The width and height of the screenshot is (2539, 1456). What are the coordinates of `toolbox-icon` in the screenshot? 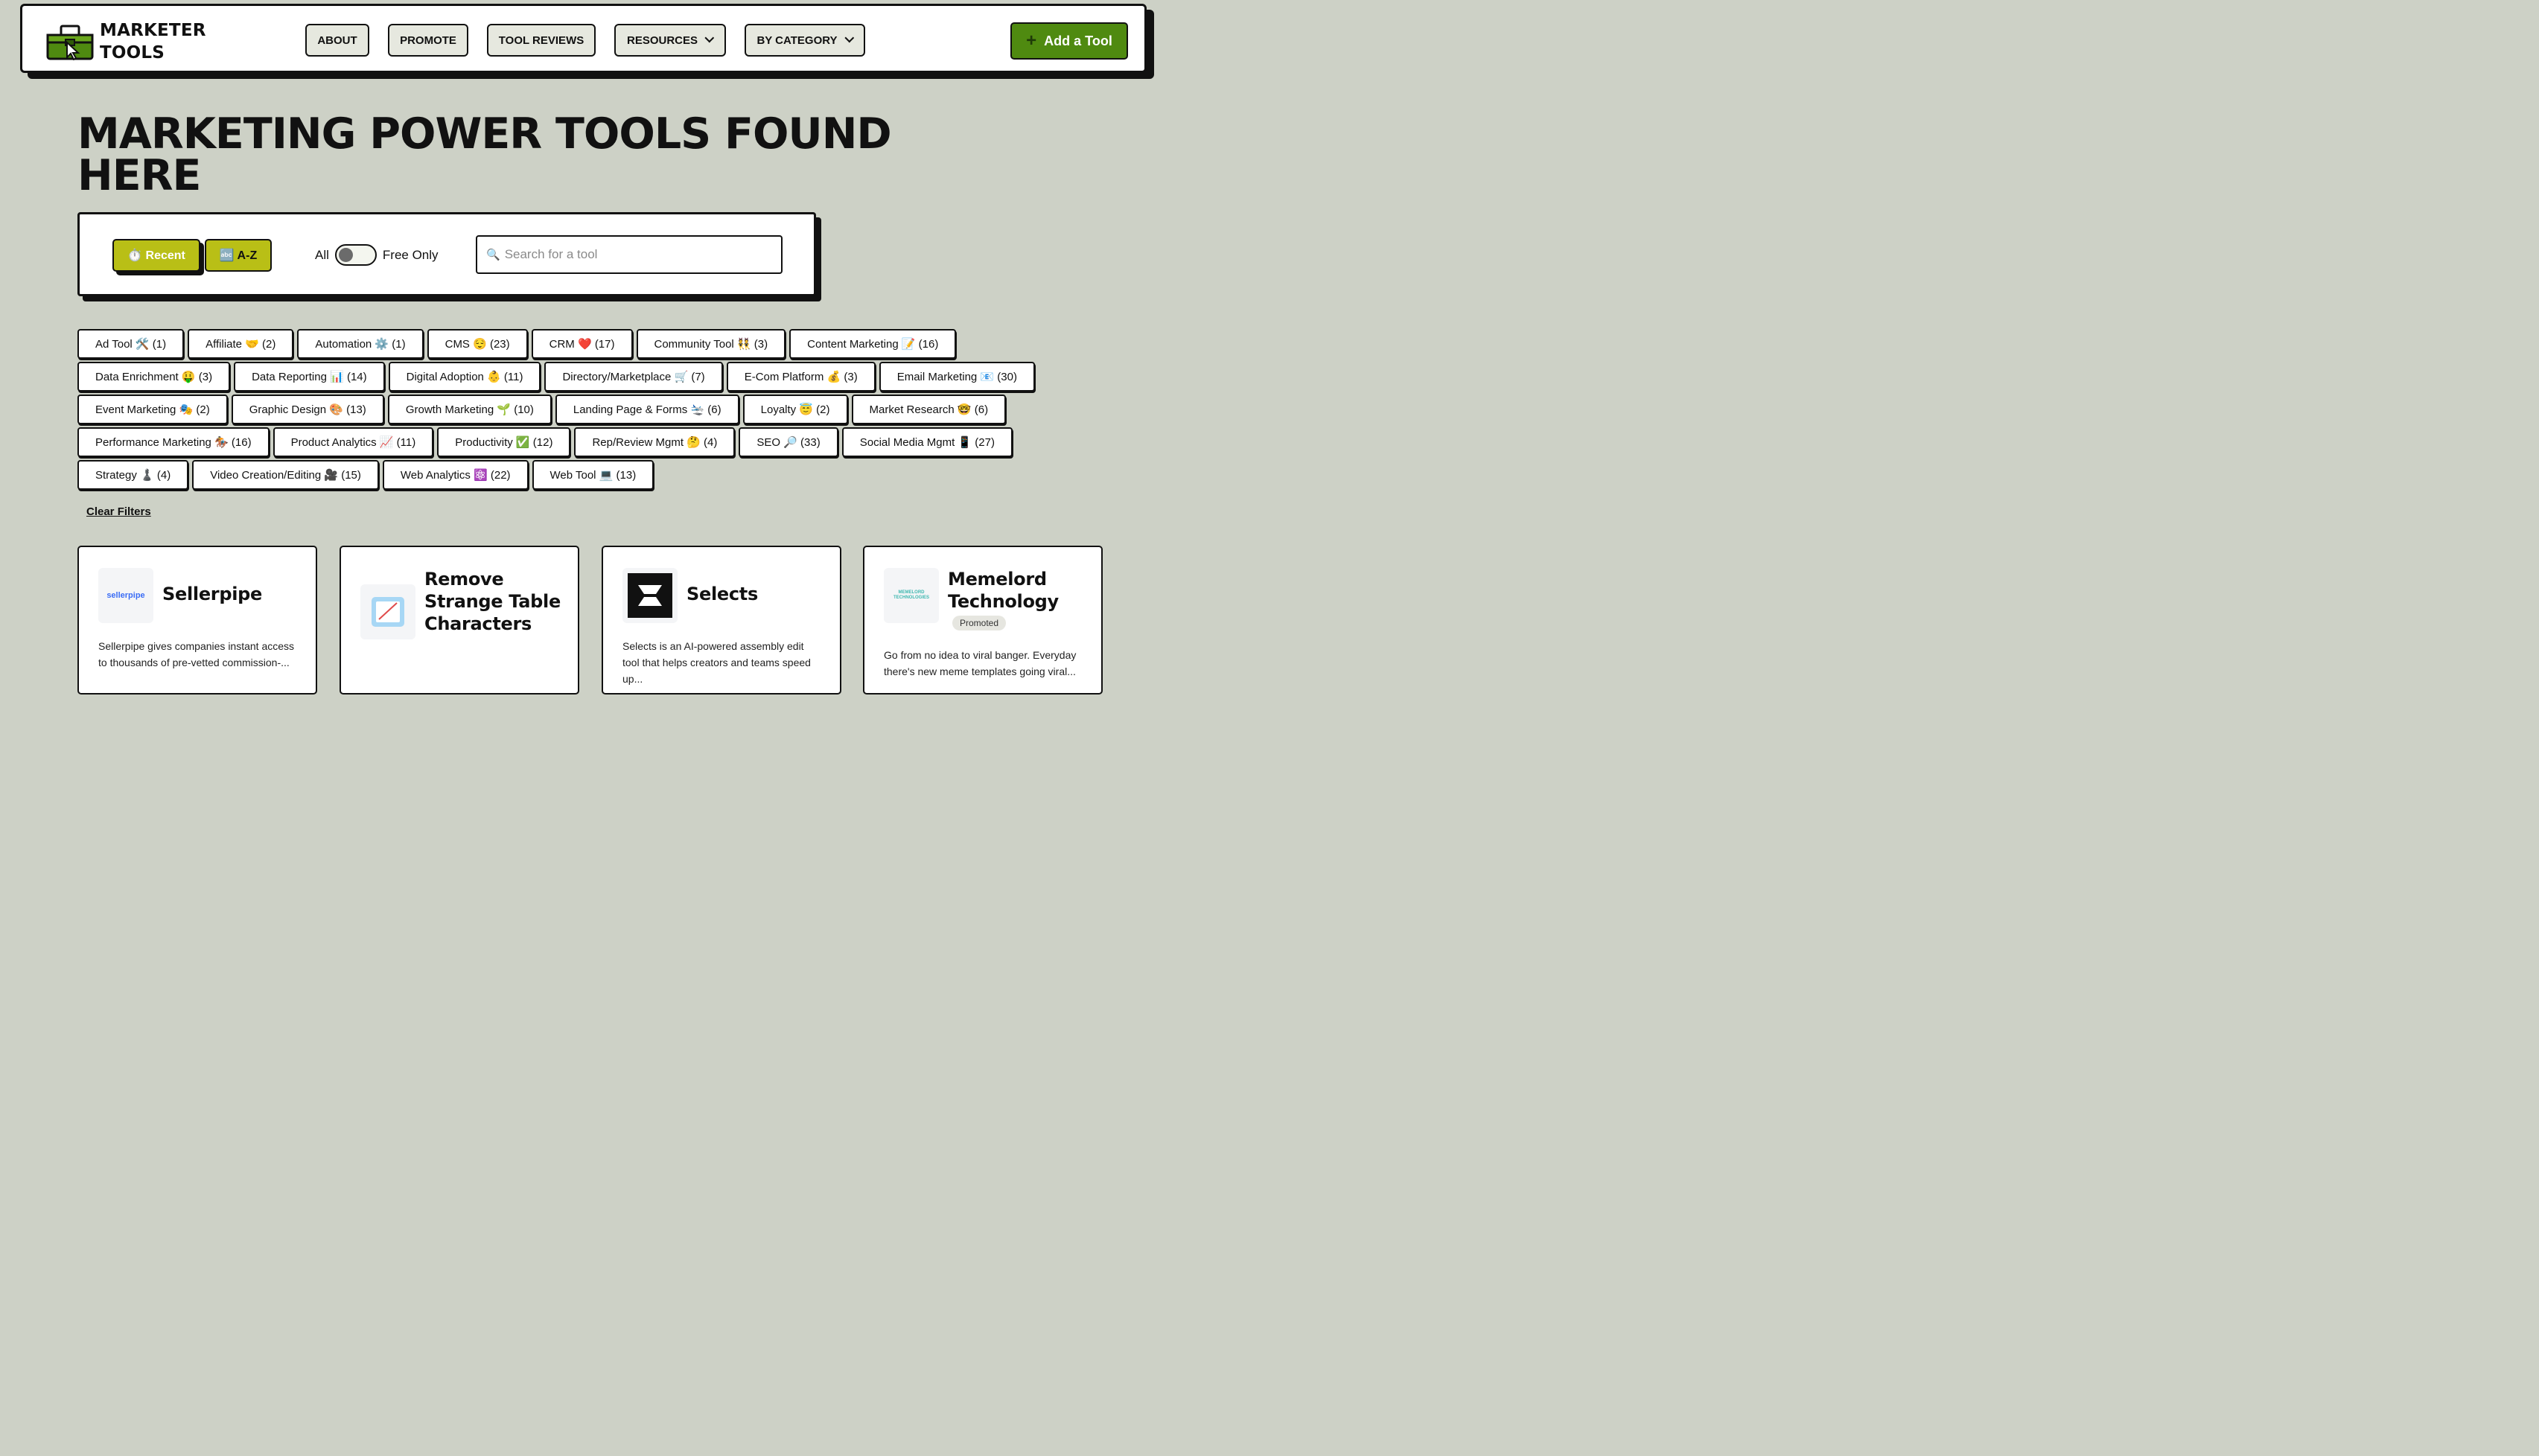 It's located at (70, 42).